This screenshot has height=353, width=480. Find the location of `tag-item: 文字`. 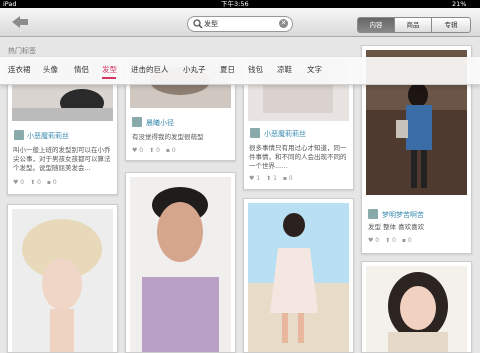

tag-item: 文字 is located at coordinates (314, 69).